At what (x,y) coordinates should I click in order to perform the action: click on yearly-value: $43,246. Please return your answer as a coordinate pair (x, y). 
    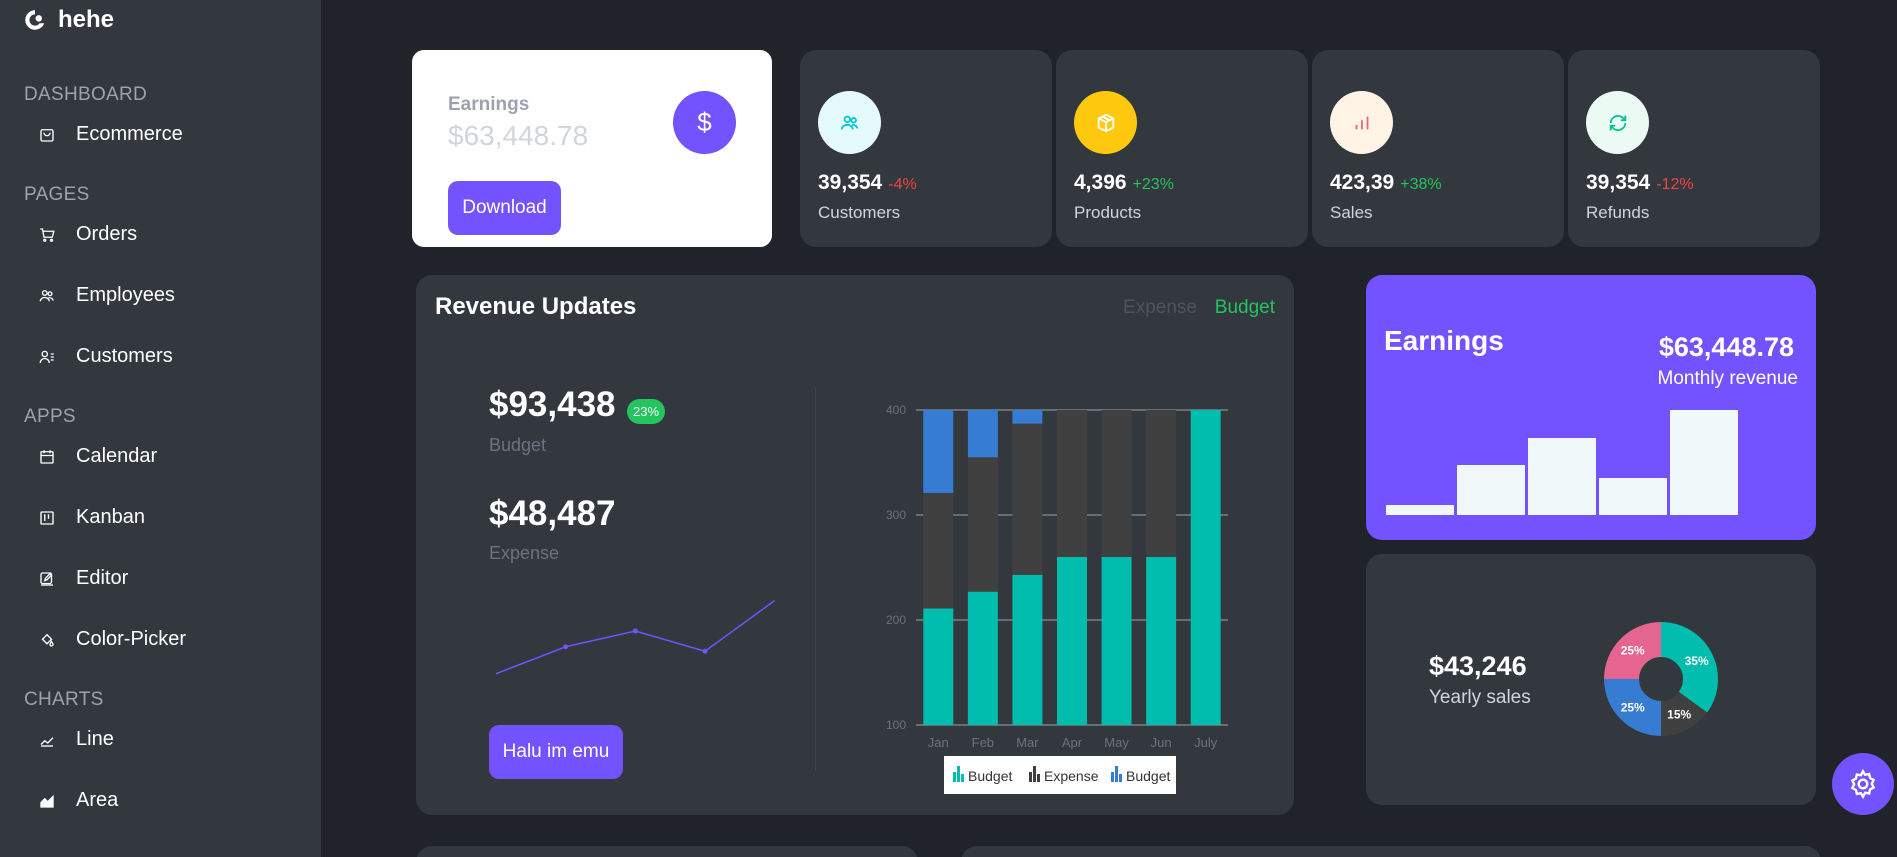
    Looking at the image, I should click on (1478, 666).